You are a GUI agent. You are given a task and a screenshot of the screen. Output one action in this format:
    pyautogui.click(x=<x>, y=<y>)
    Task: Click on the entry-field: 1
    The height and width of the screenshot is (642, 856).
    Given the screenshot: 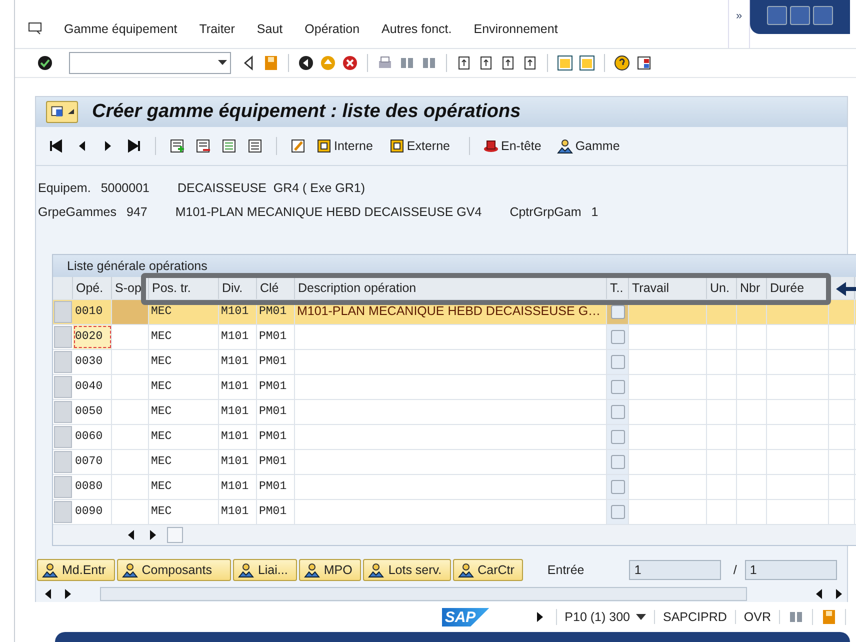 What is the action you would take?
    pyautogui.click(x=675, y=570)
    